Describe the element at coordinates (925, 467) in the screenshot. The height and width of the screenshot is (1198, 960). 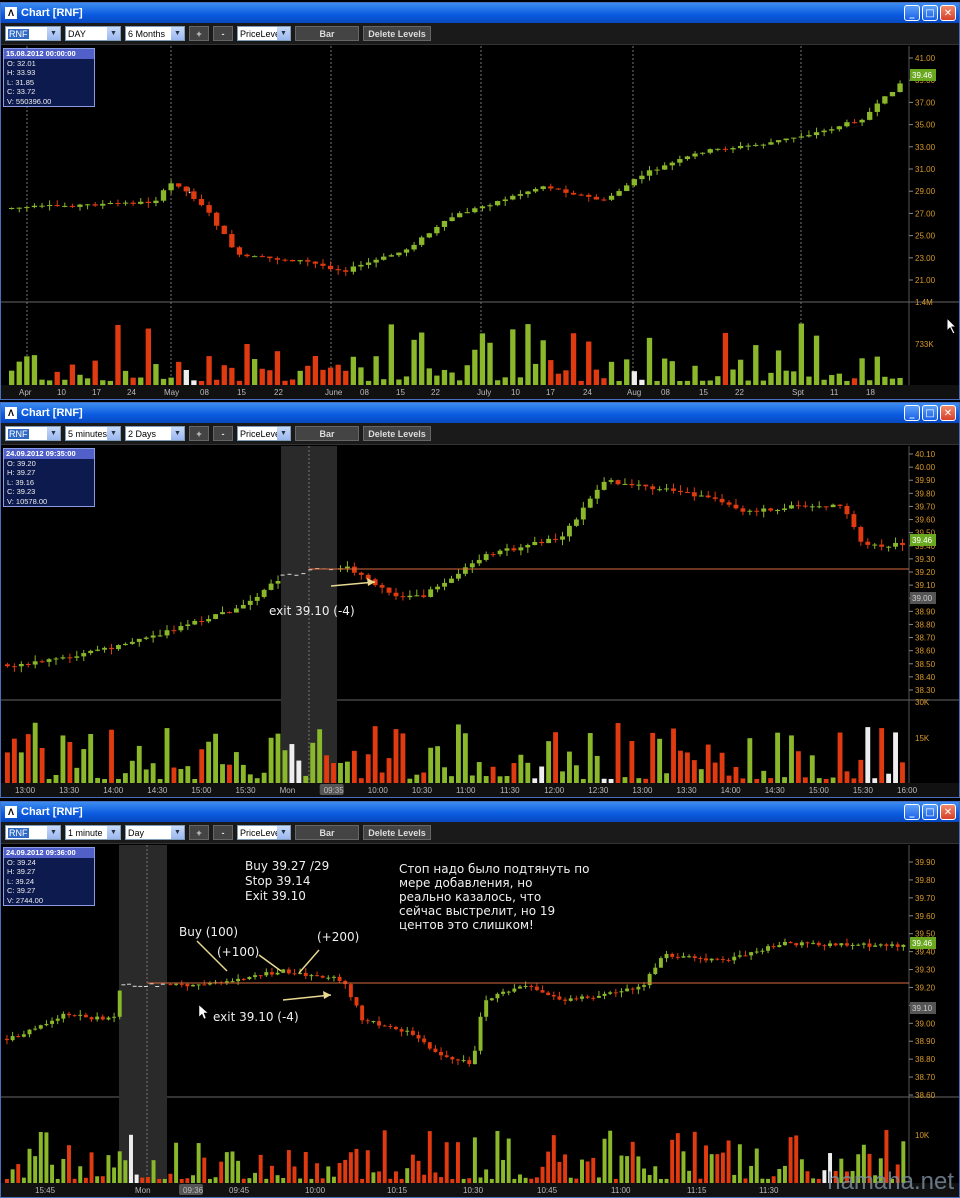
I see `price-tick-label: 40.00` at that location.